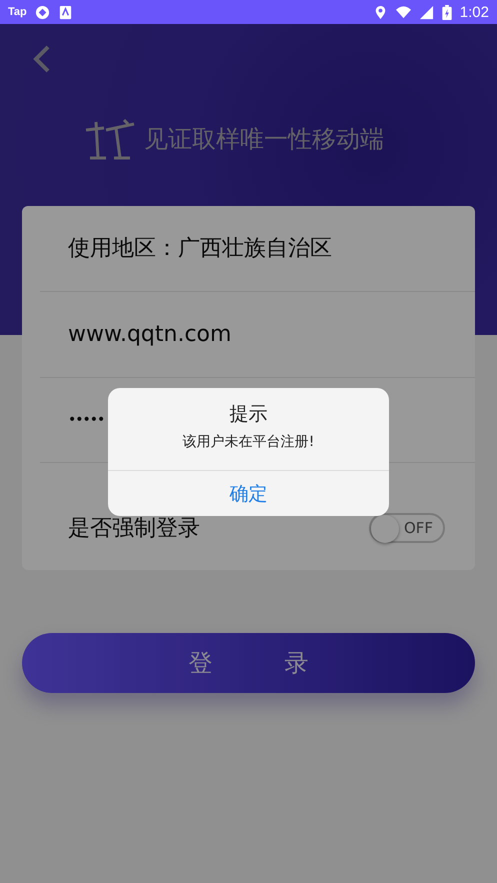  Describe the element at coordinates (248, 663) in the screenshot. I see `login-button: 登 录` at that location.